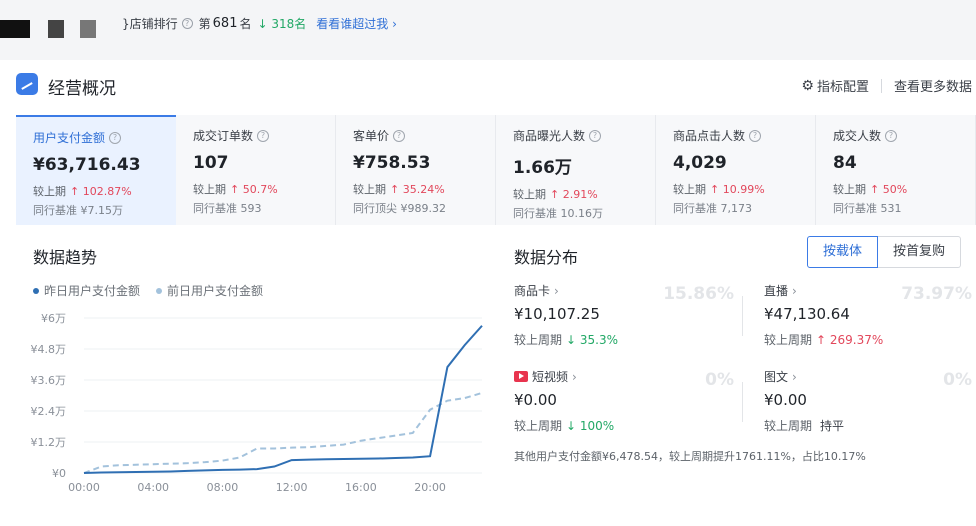  What do you see at coordinates (222, 136) in the screenshot?
I see `metric-label: 成交订单数` at bounding box center [222, 136].